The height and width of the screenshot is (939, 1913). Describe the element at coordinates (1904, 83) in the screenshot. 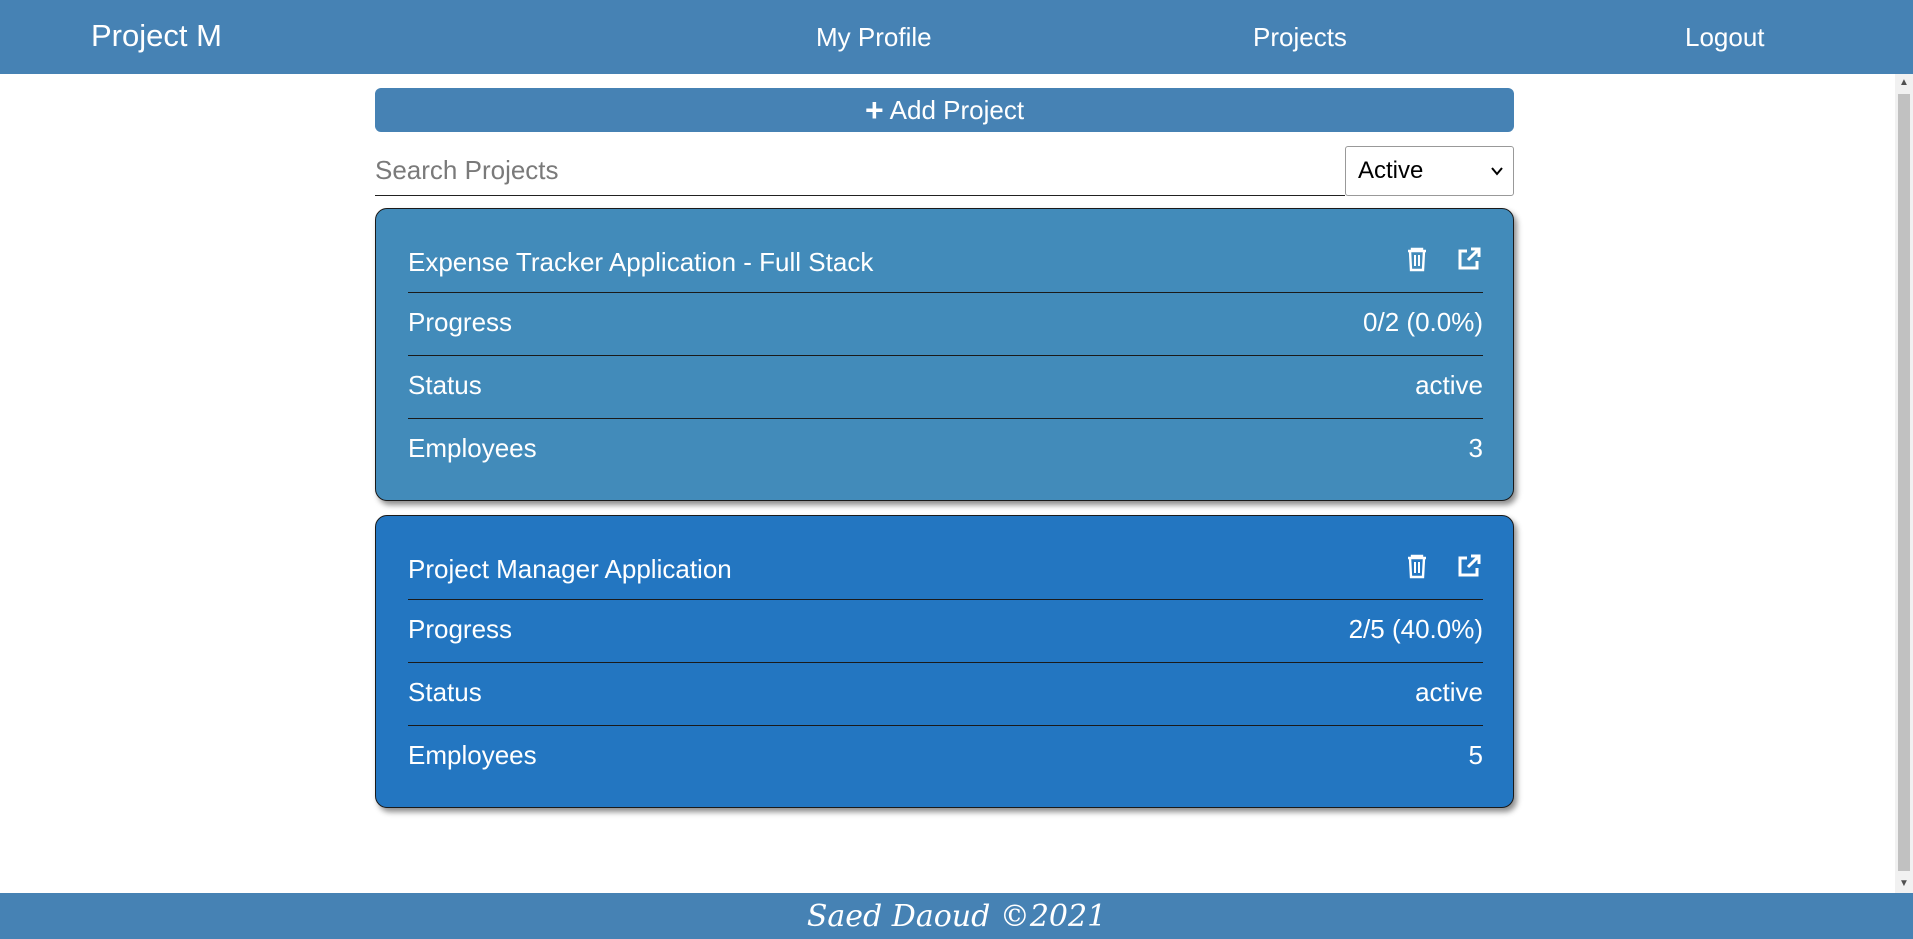

I see `scroll-up-arrow-icon: ▲` at that location.